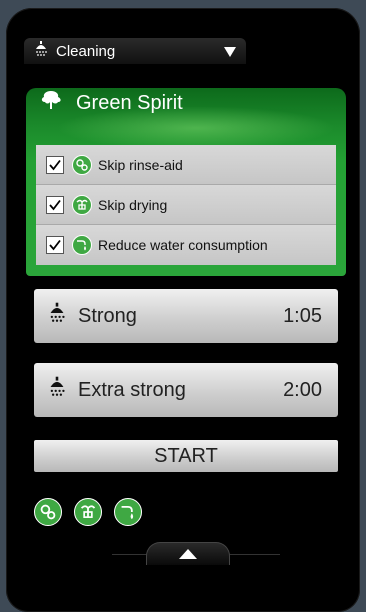  I want to click on mode-dropdown: Cleaning, so click(135, 51).